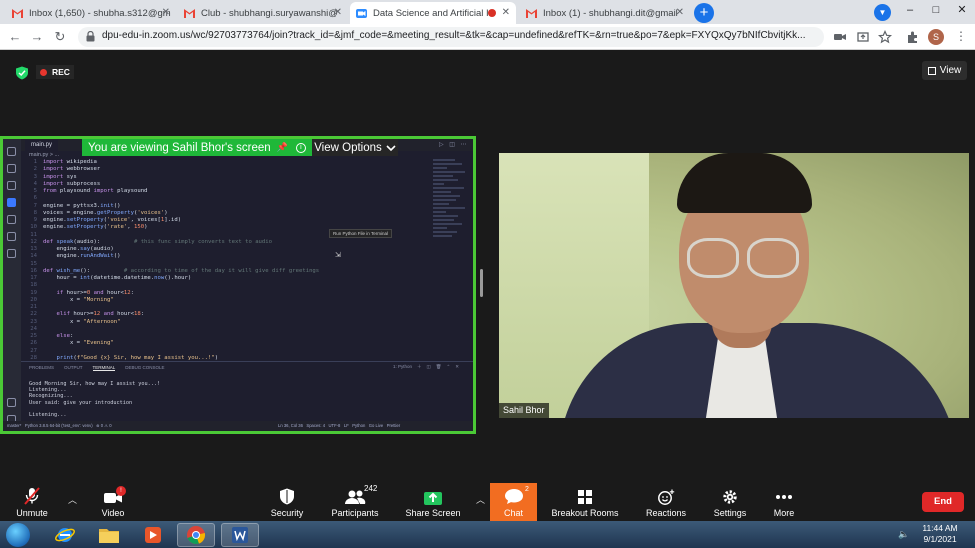 The height and width of the screenshot is (548, 975). What do you see at coordinates (605, 13) in the screenshot?
I see `browser-tab-gmail-3: Inbox (1) - shubhangi.dit@gmail ✕` at bounding box center [605, 13].